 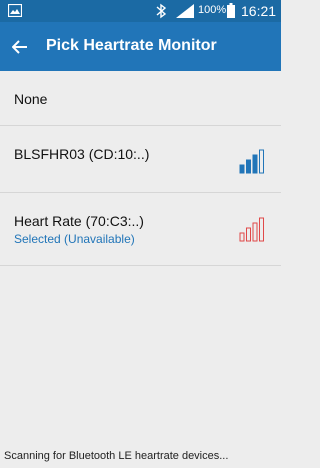 I want to click on device-status: Selected (Unavailable), so click(x=74, y=239).